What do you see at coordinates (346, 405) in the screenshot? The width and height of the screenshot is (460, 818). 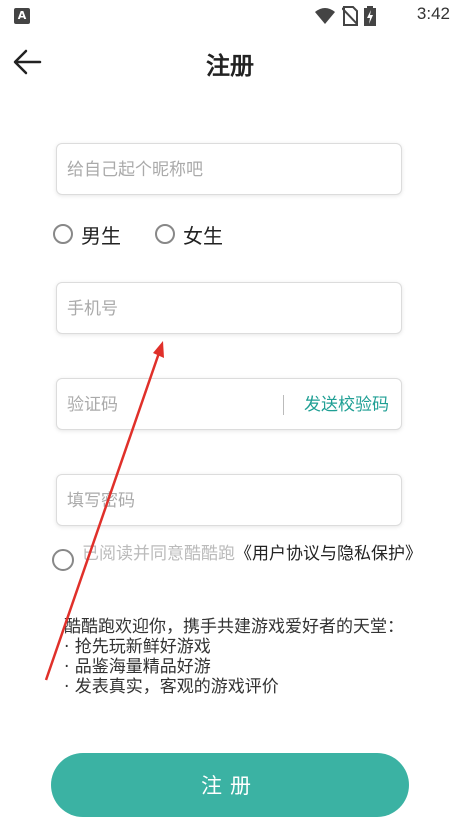 I see `send-code-button: 发送校验码` at bounding box center [346, 405].